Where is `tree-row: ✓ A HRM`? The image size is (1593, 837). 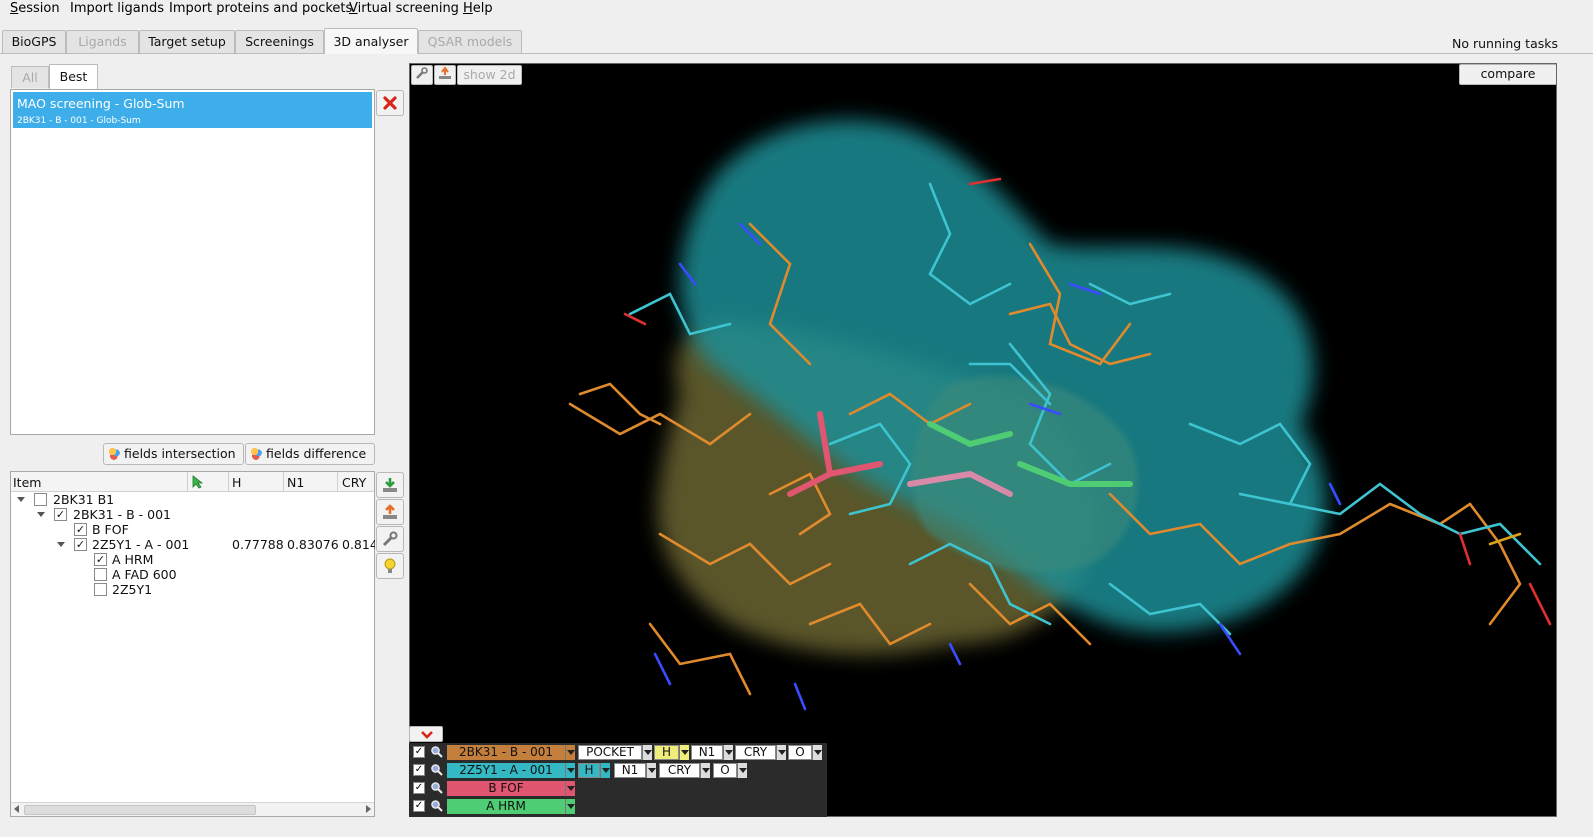
tree-row: ✓ A HRM is located at coordinates (193, 559).